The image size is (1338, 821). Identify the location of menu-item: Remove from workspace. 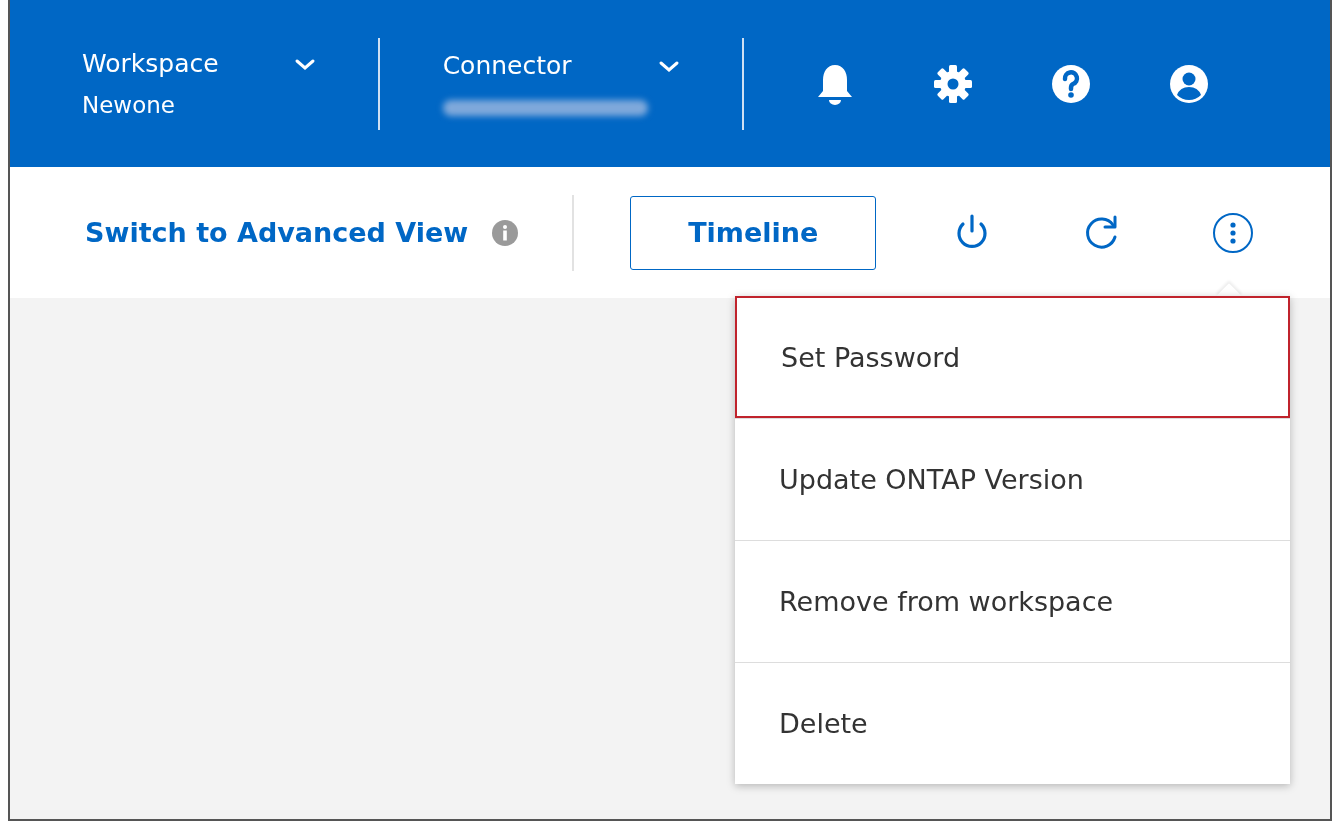
(1012, 601).